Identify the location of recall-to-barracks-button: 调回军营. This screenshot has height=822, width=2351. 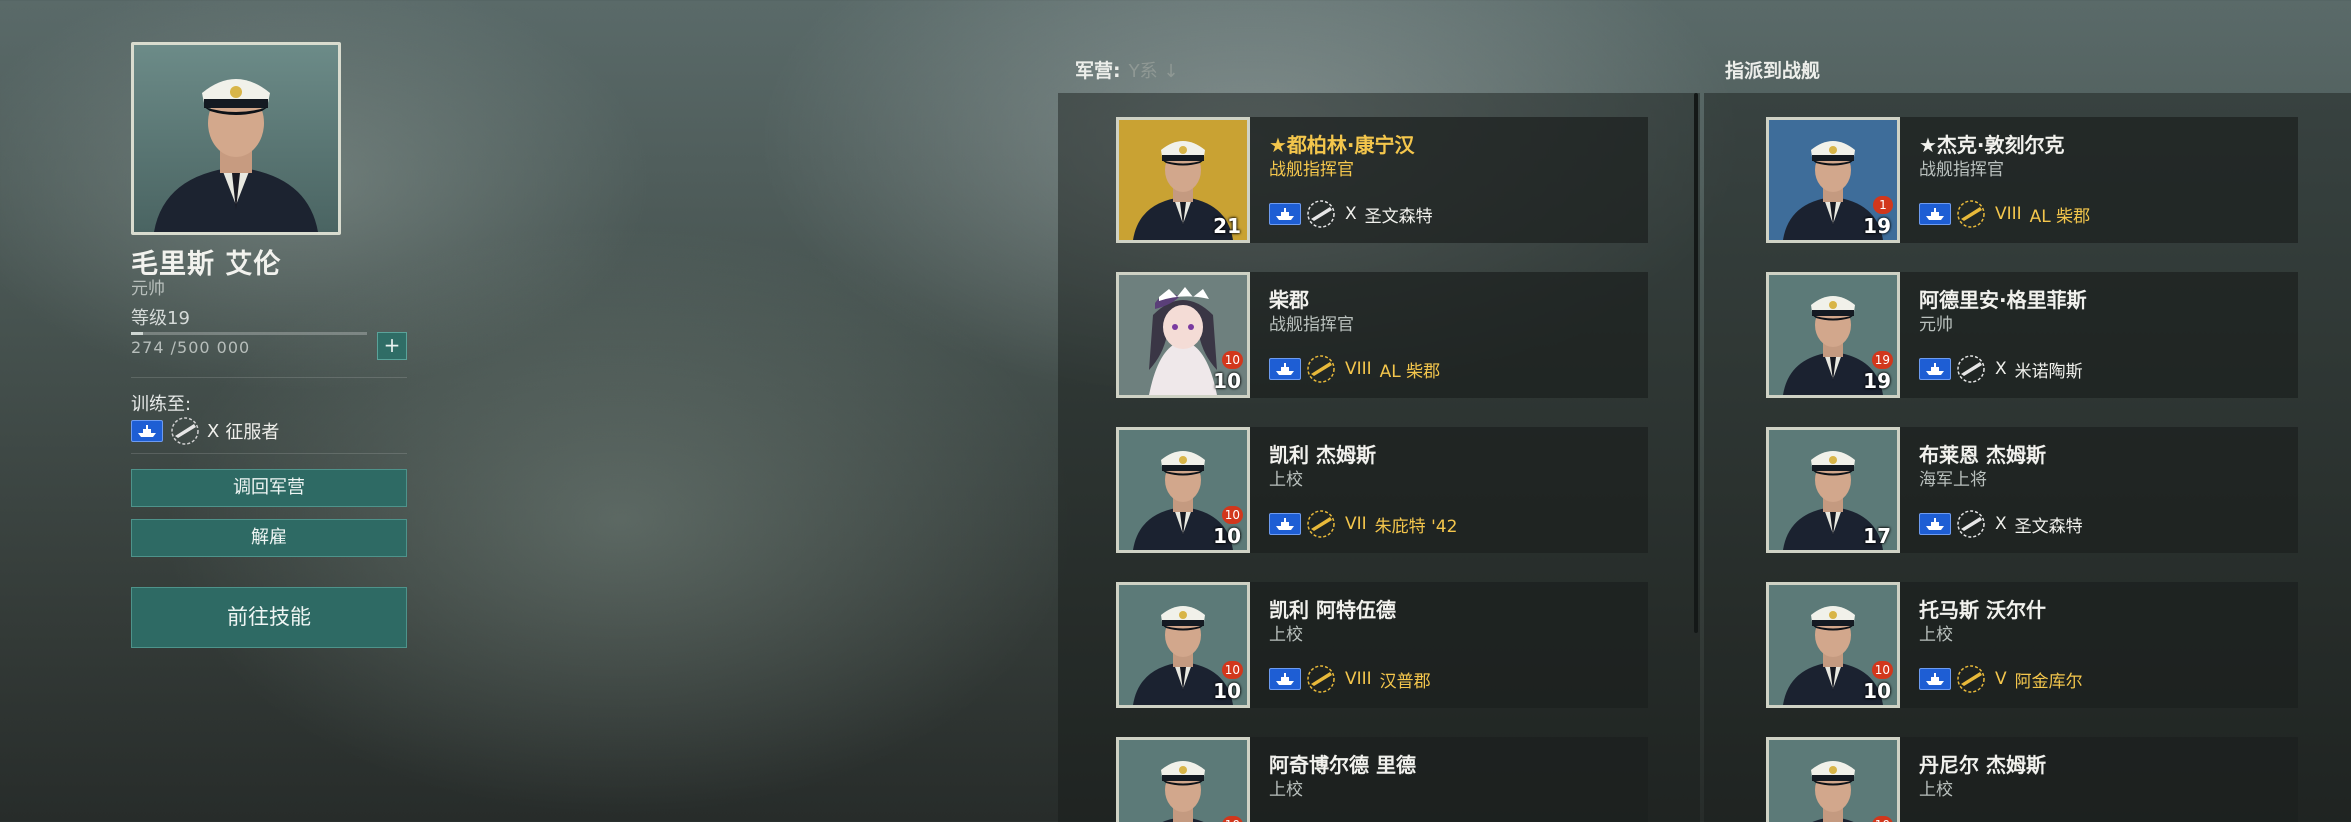
(269, 488).